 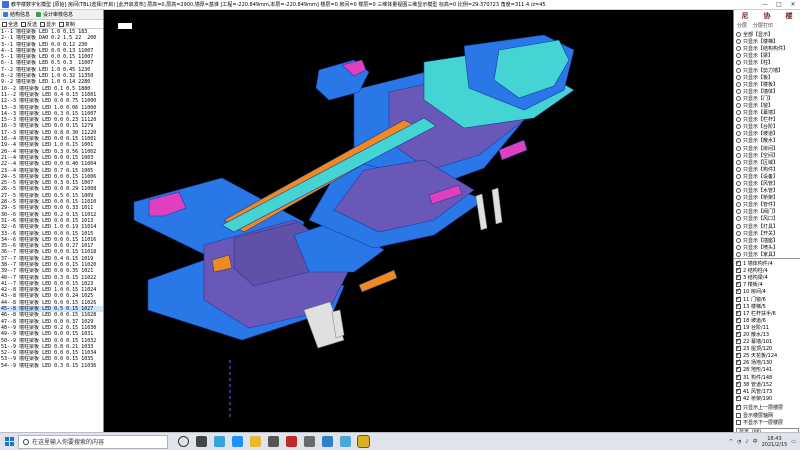 What do you see at coordinates (767, 140) in the screenshot?
I see `filter-option: 只显示【散水】` at bounding box center [767, 140].